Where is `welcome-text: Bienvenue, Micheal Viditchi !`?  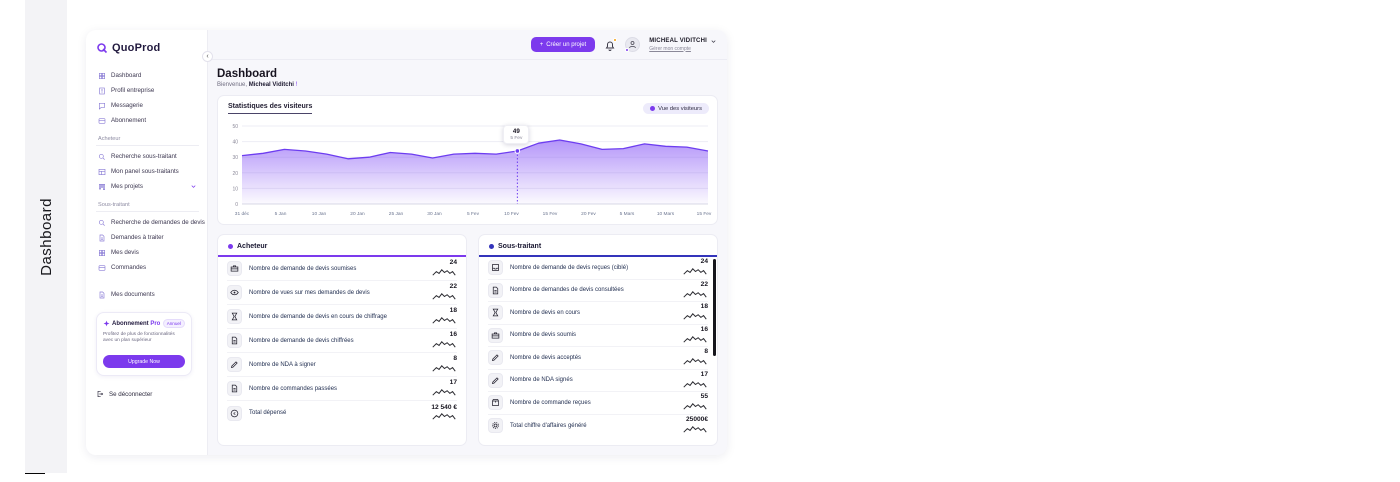 welcome-text: Bienvenue, Micheal Viditchi ! is located at coordinates (257, 85).